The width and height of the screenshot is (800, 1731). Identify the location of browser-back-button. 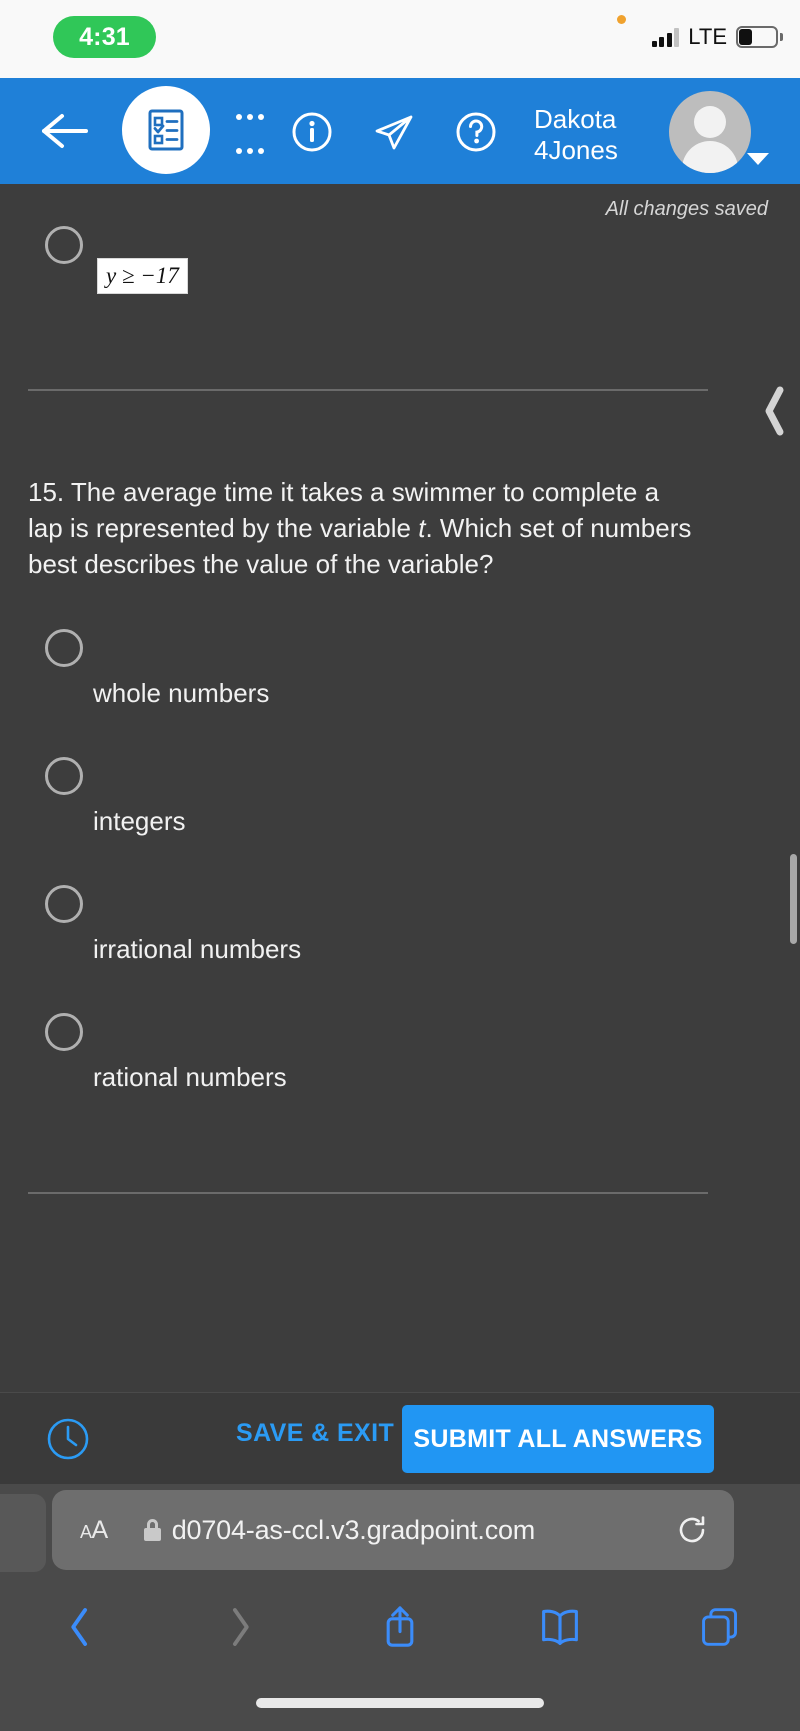
(80, 1627).